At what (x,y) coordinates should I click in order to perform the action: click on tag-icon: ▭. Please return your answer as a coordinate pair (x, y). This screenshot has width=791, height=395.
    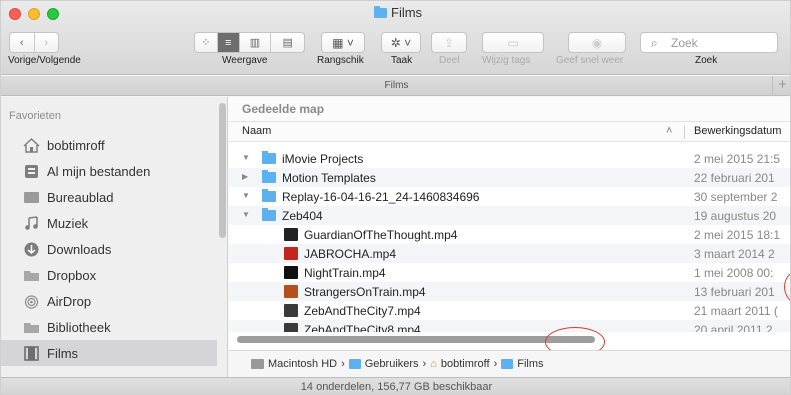
    Looking at the image, I should click on (513, 42).